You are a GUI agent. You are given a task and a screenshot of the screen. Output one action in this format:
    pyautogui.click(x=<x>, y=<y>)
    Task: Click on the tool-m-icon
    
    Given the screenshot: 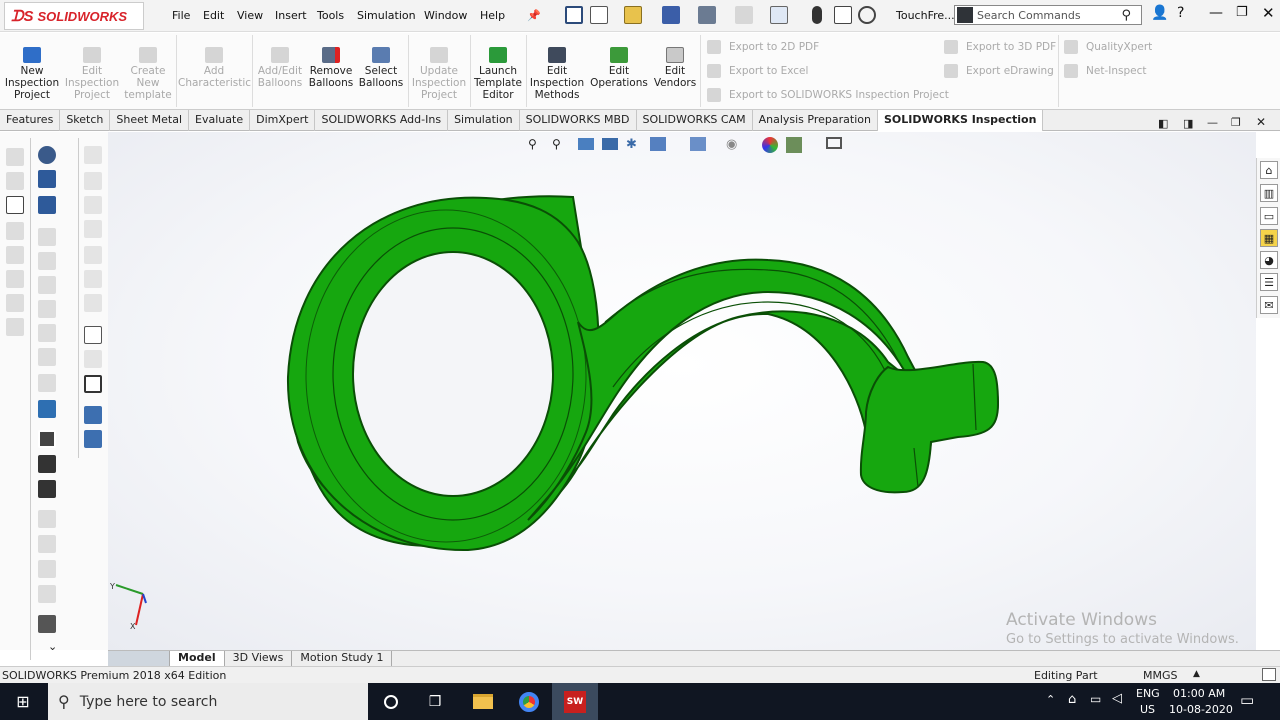 What is the action you would take?
    pyautogui.click(x=47, y=544)
    